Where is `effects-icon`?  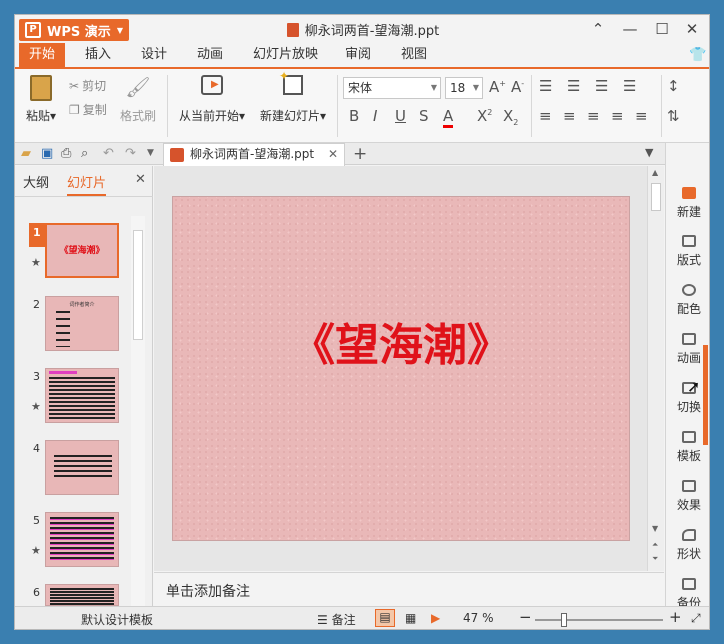 effects-icon is located at coordinates (689, 486).